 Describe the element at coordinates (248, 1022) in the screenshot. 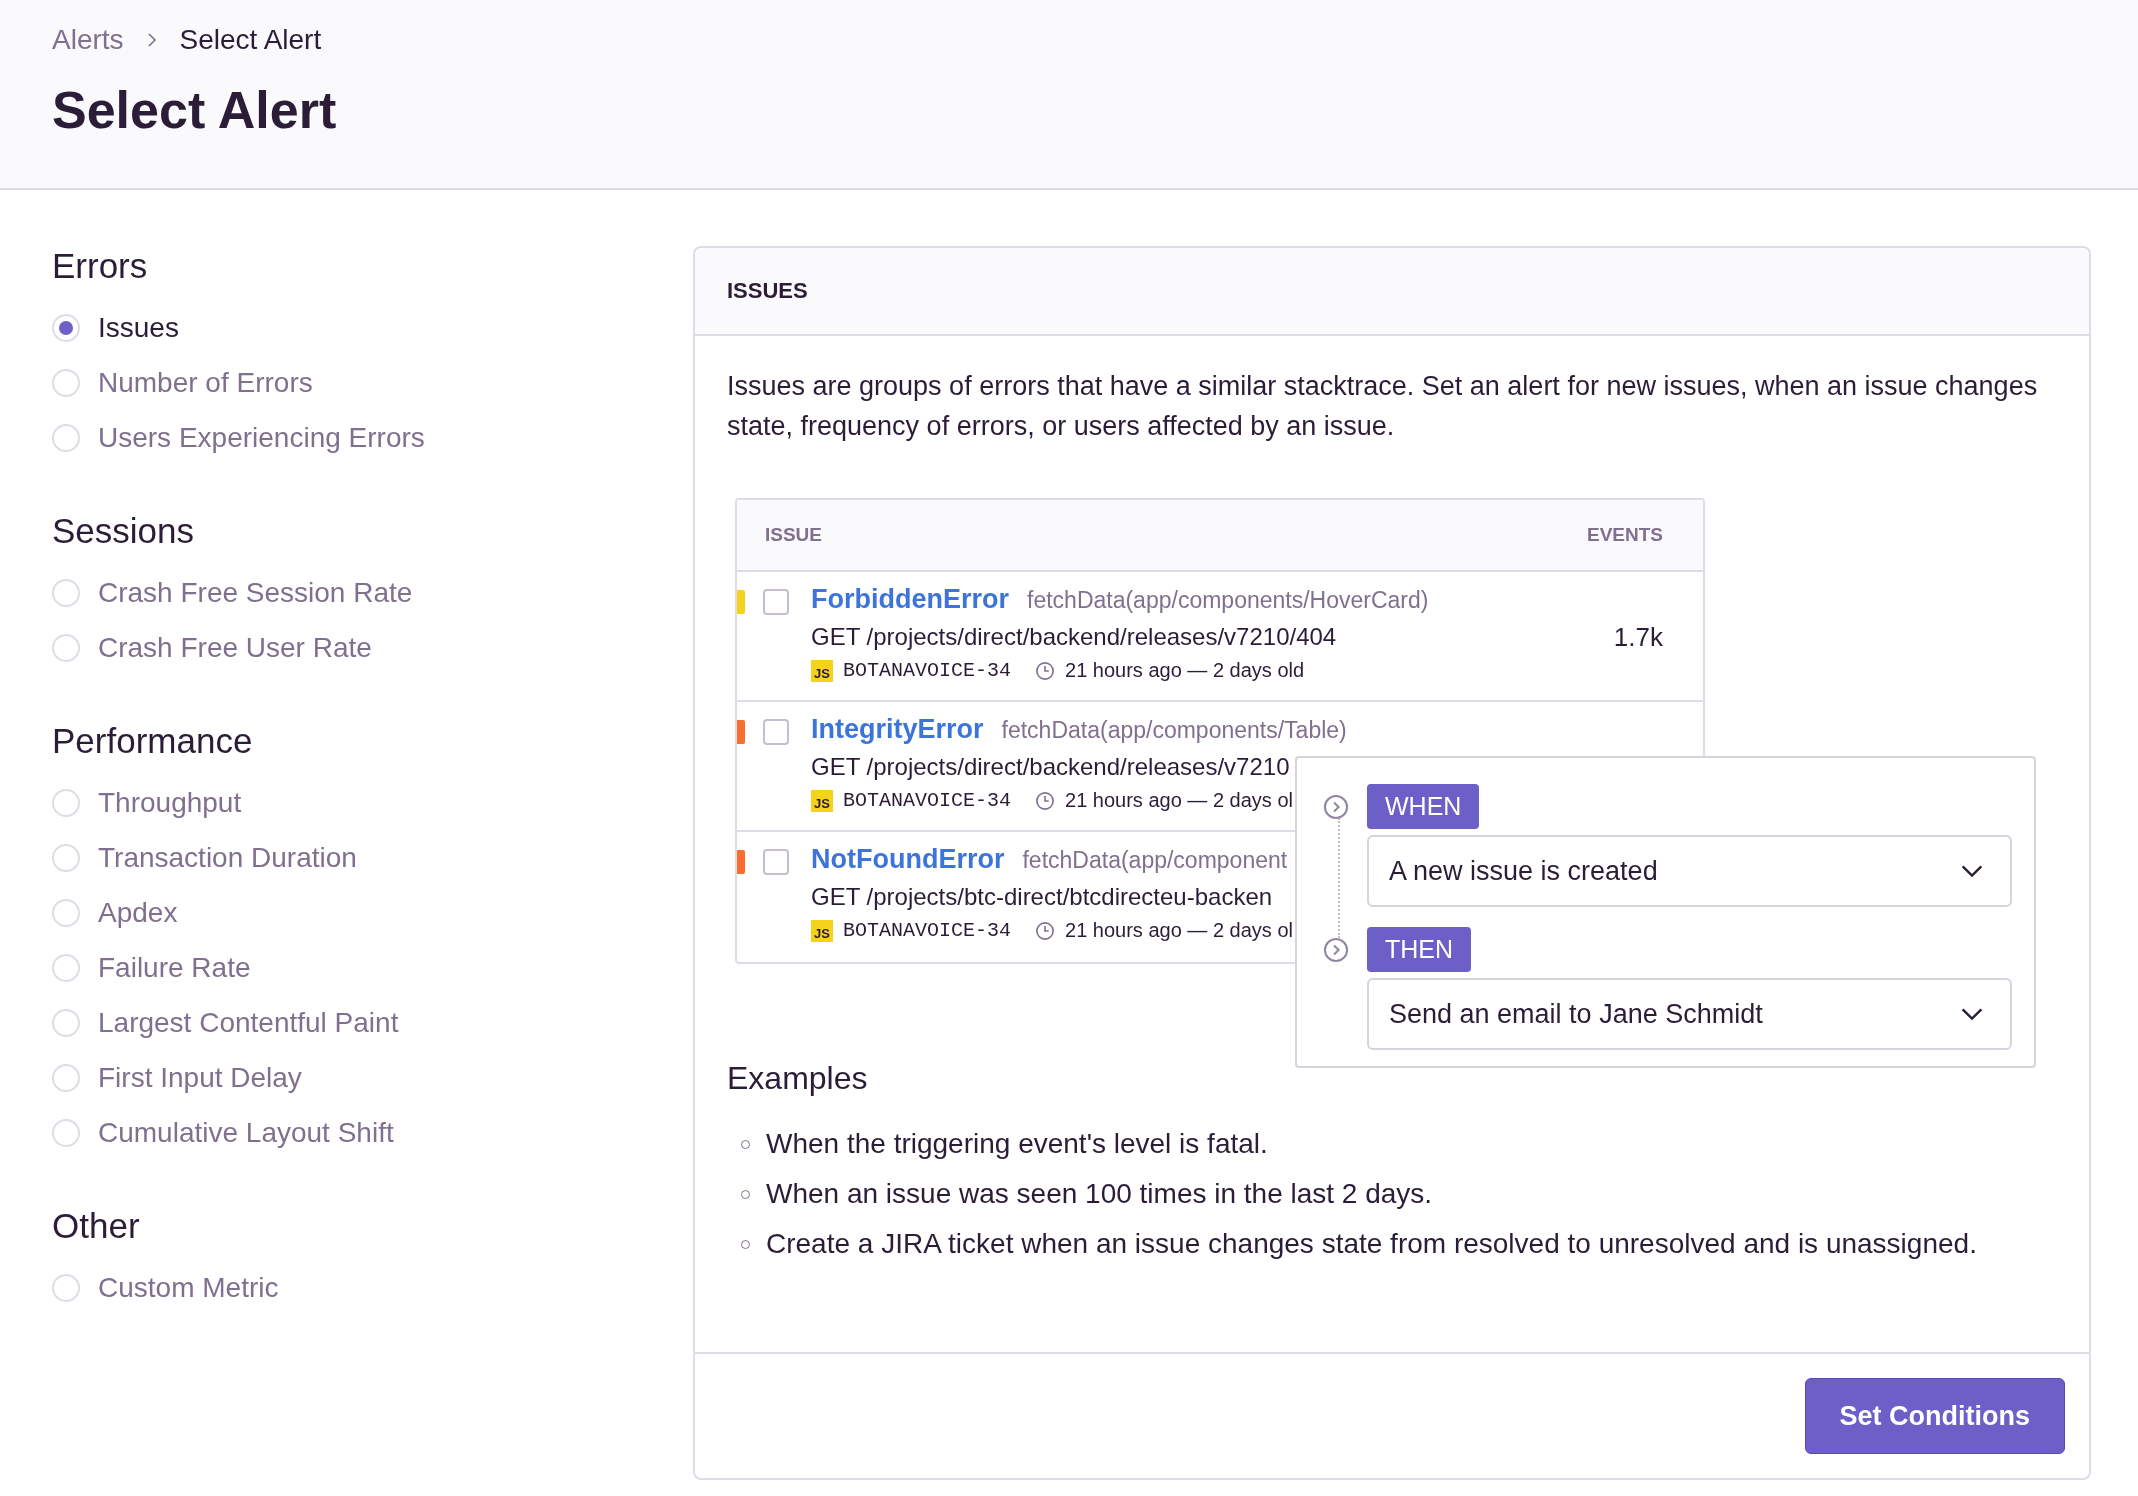

I see `option-label: Largest Contentful Paint` at that location.